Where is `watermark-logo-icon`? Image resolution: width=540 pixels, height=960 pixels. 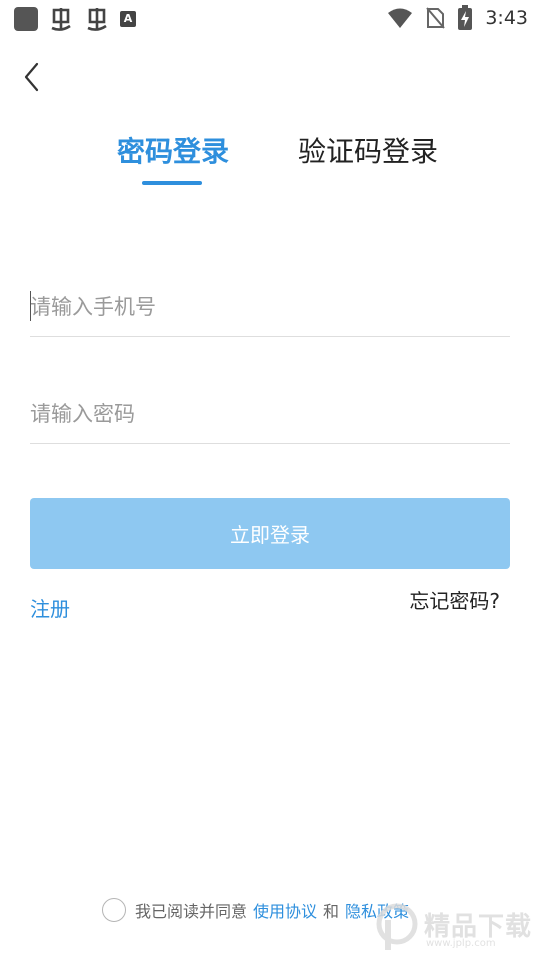
watermark-logo-icon is located at coordinates (397, 926).